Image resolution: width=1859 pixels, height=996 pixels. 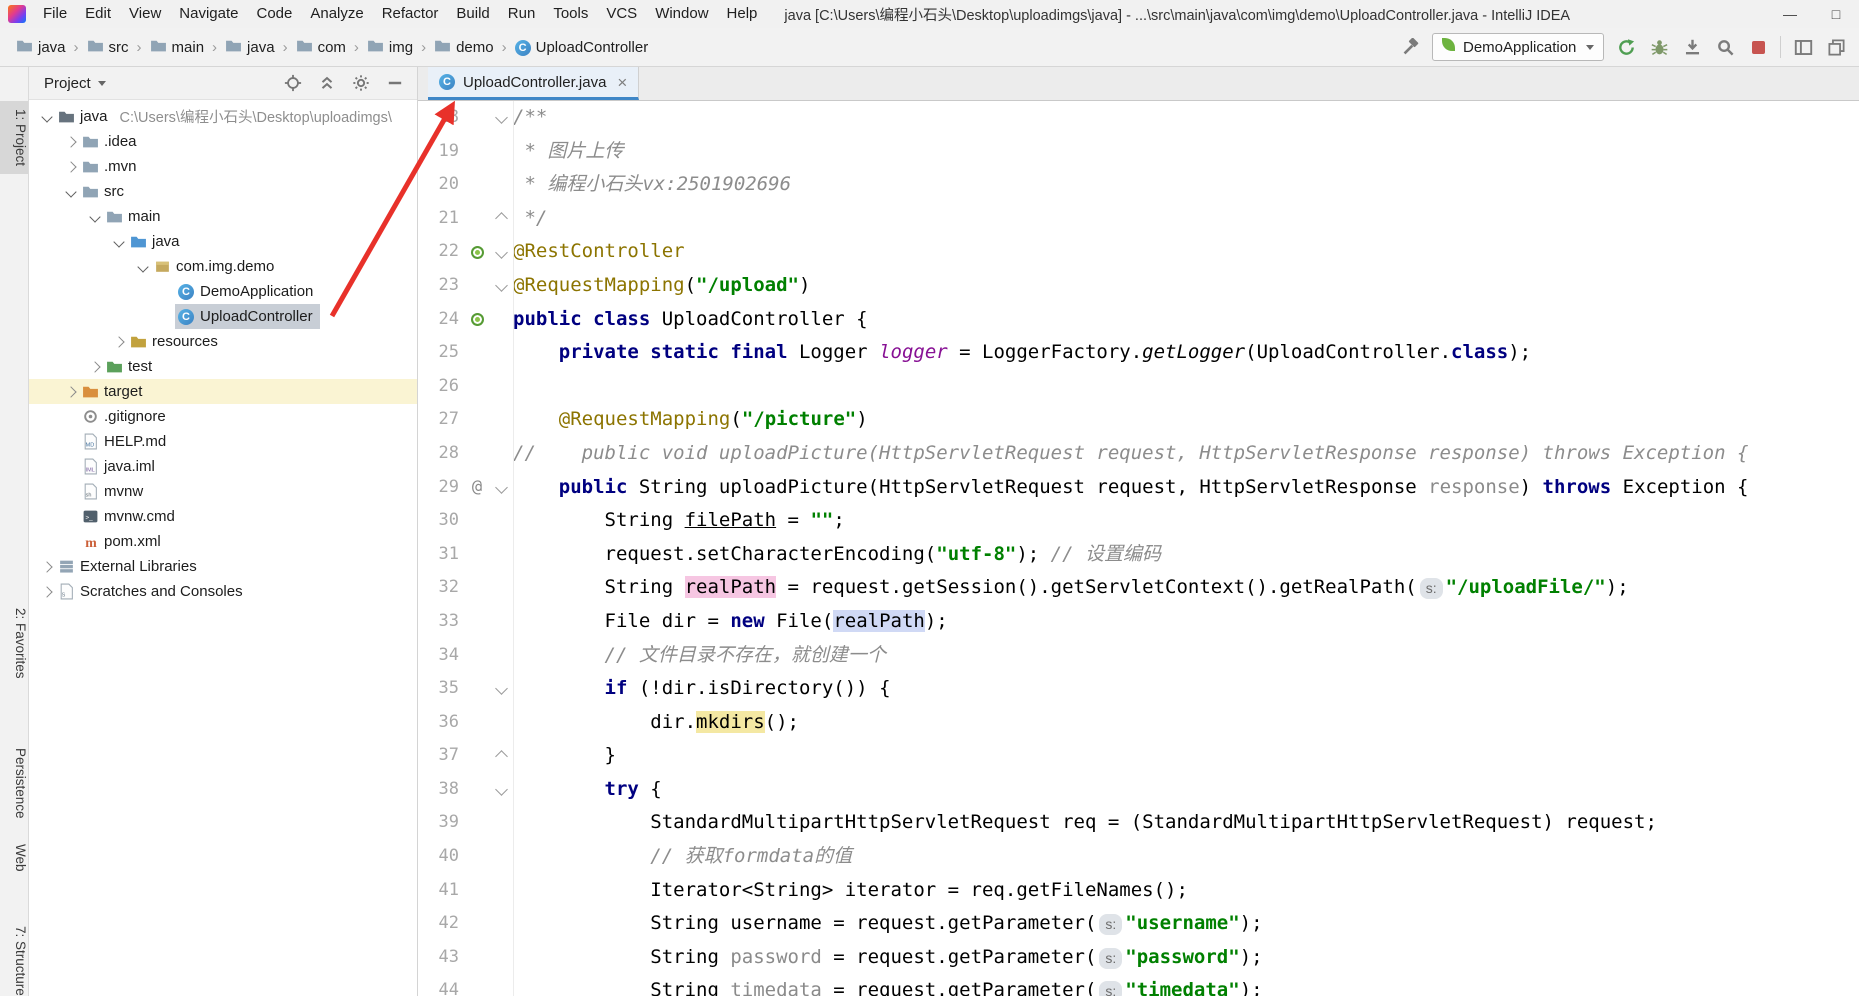 What do you see at coordinates (441, 756) in the screenshot?
I see `line-number: 37` at bounding box center [441, 756].